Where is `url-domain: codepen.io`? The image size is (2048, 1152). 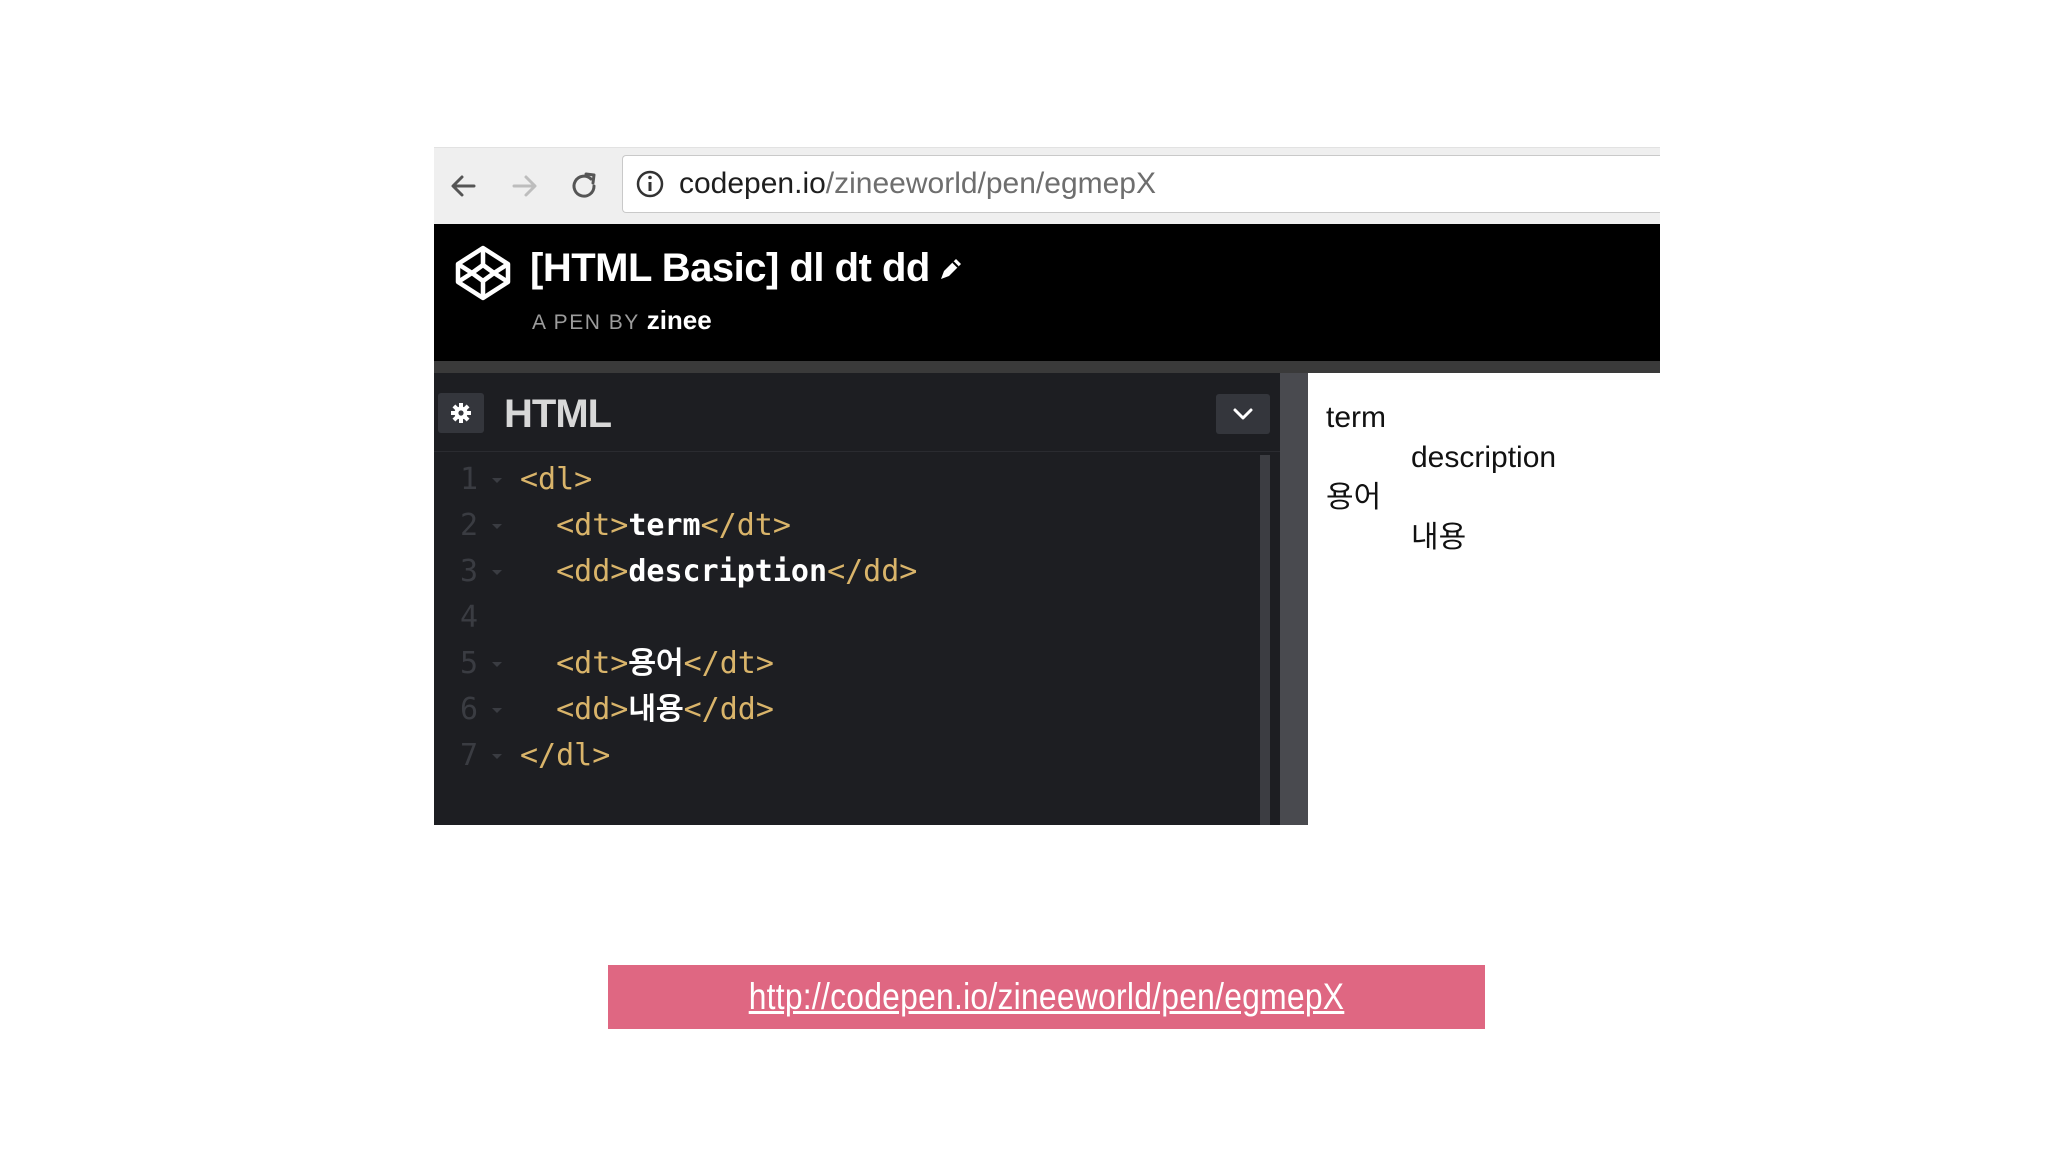 url-domain: codepen.io is located at coordinates (752, 183).